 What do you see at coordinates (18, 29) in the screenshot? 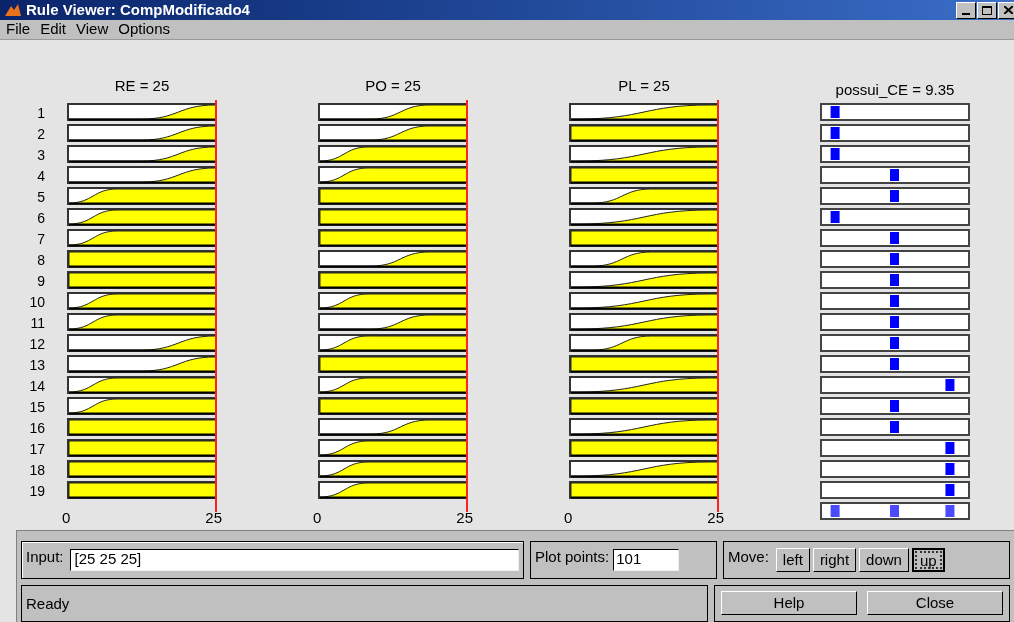
I see `menu-item: File` at bounding box center [18, 29].